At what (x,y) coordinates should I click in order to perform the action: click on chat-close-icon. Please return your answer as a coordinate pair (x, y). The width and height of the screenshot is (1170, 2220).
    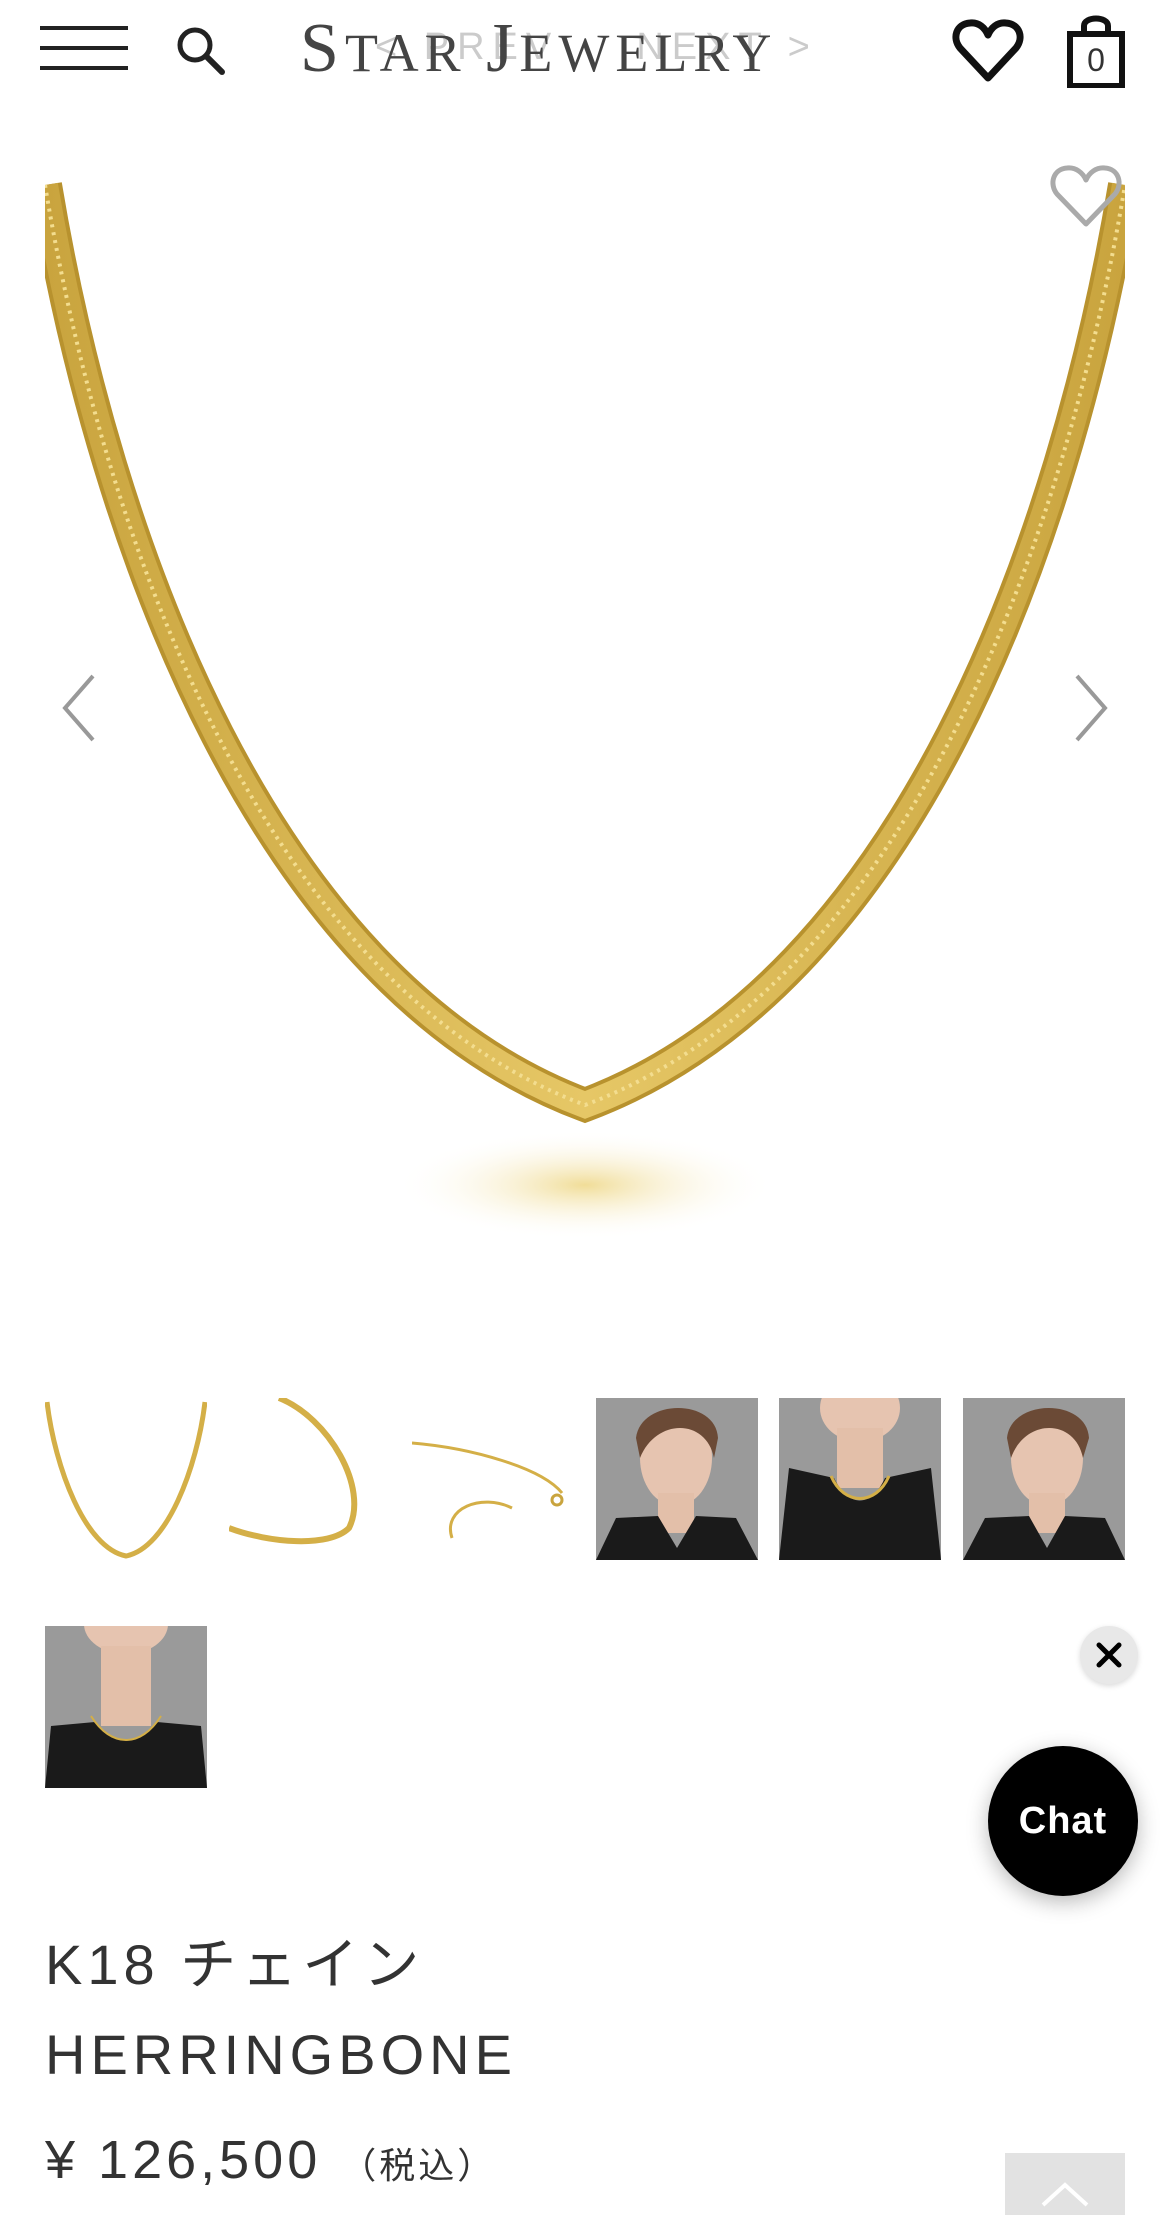
    Looking at the image, I should click on (1109, 1655).